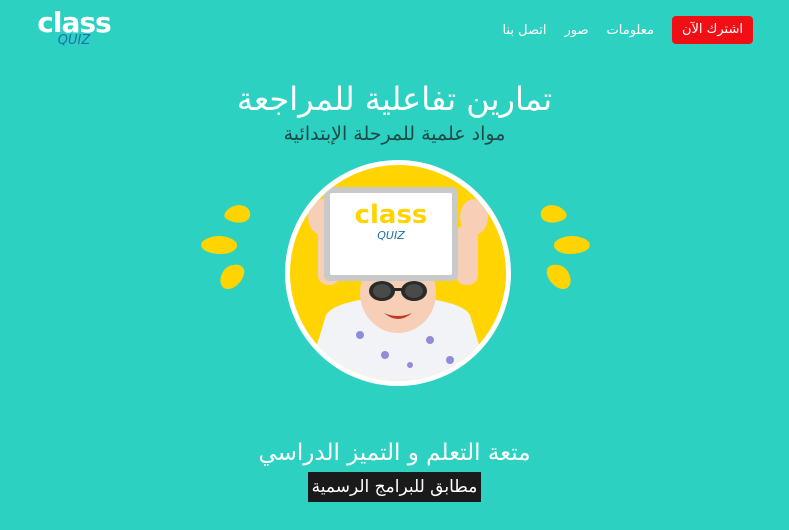  What do you see at coordinates (74, 30) in the screenshot?
I see `logo: class QUIZ` at bounding box center [74, 30].